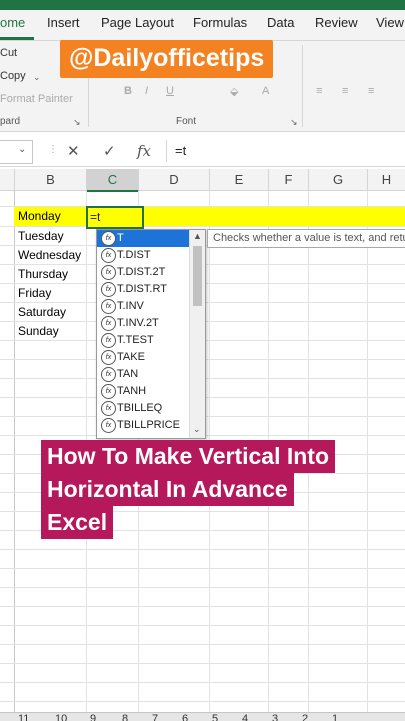  What do you see at coordinates (143, 272) in the screenshot?
I see `autocomplete-item: fx T.DIST.2T` at bounding box center [143, 272].